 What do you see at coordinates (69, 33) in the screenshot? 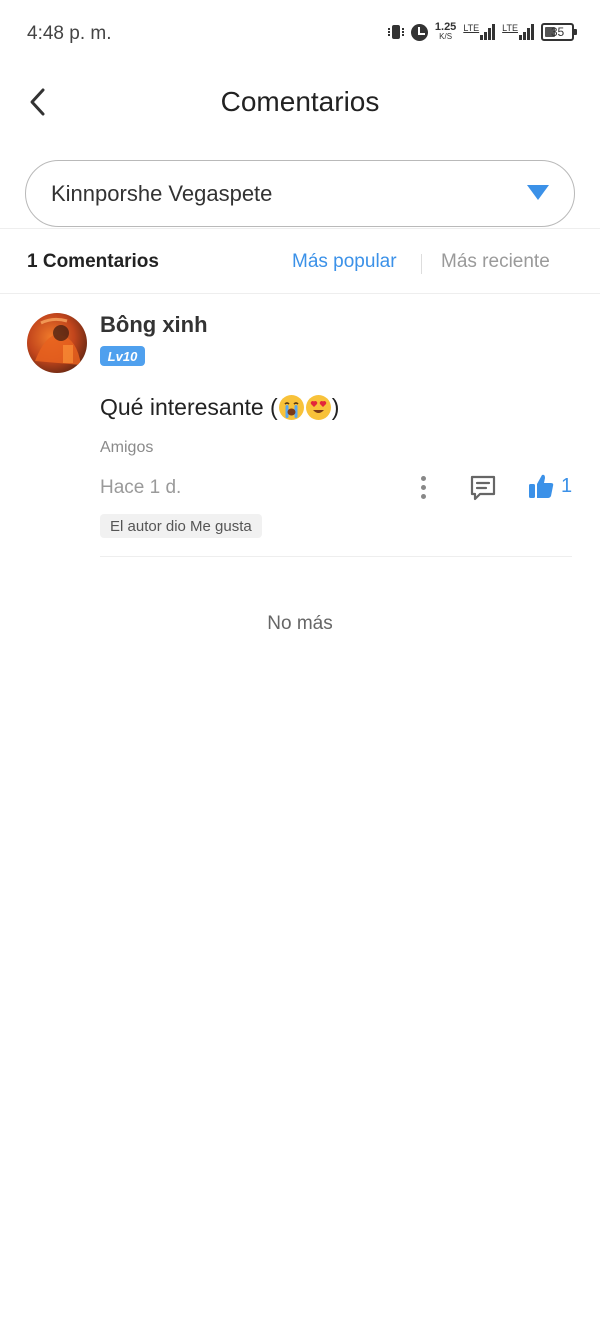
I see `status-time: 4:48 p. m.` at bounding box center [69, 33].